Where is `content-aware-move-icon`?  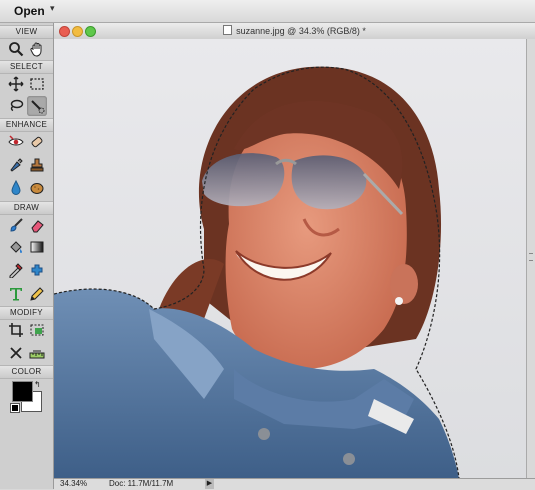 content-aware-move-icon is located at coordinates (16, 353).